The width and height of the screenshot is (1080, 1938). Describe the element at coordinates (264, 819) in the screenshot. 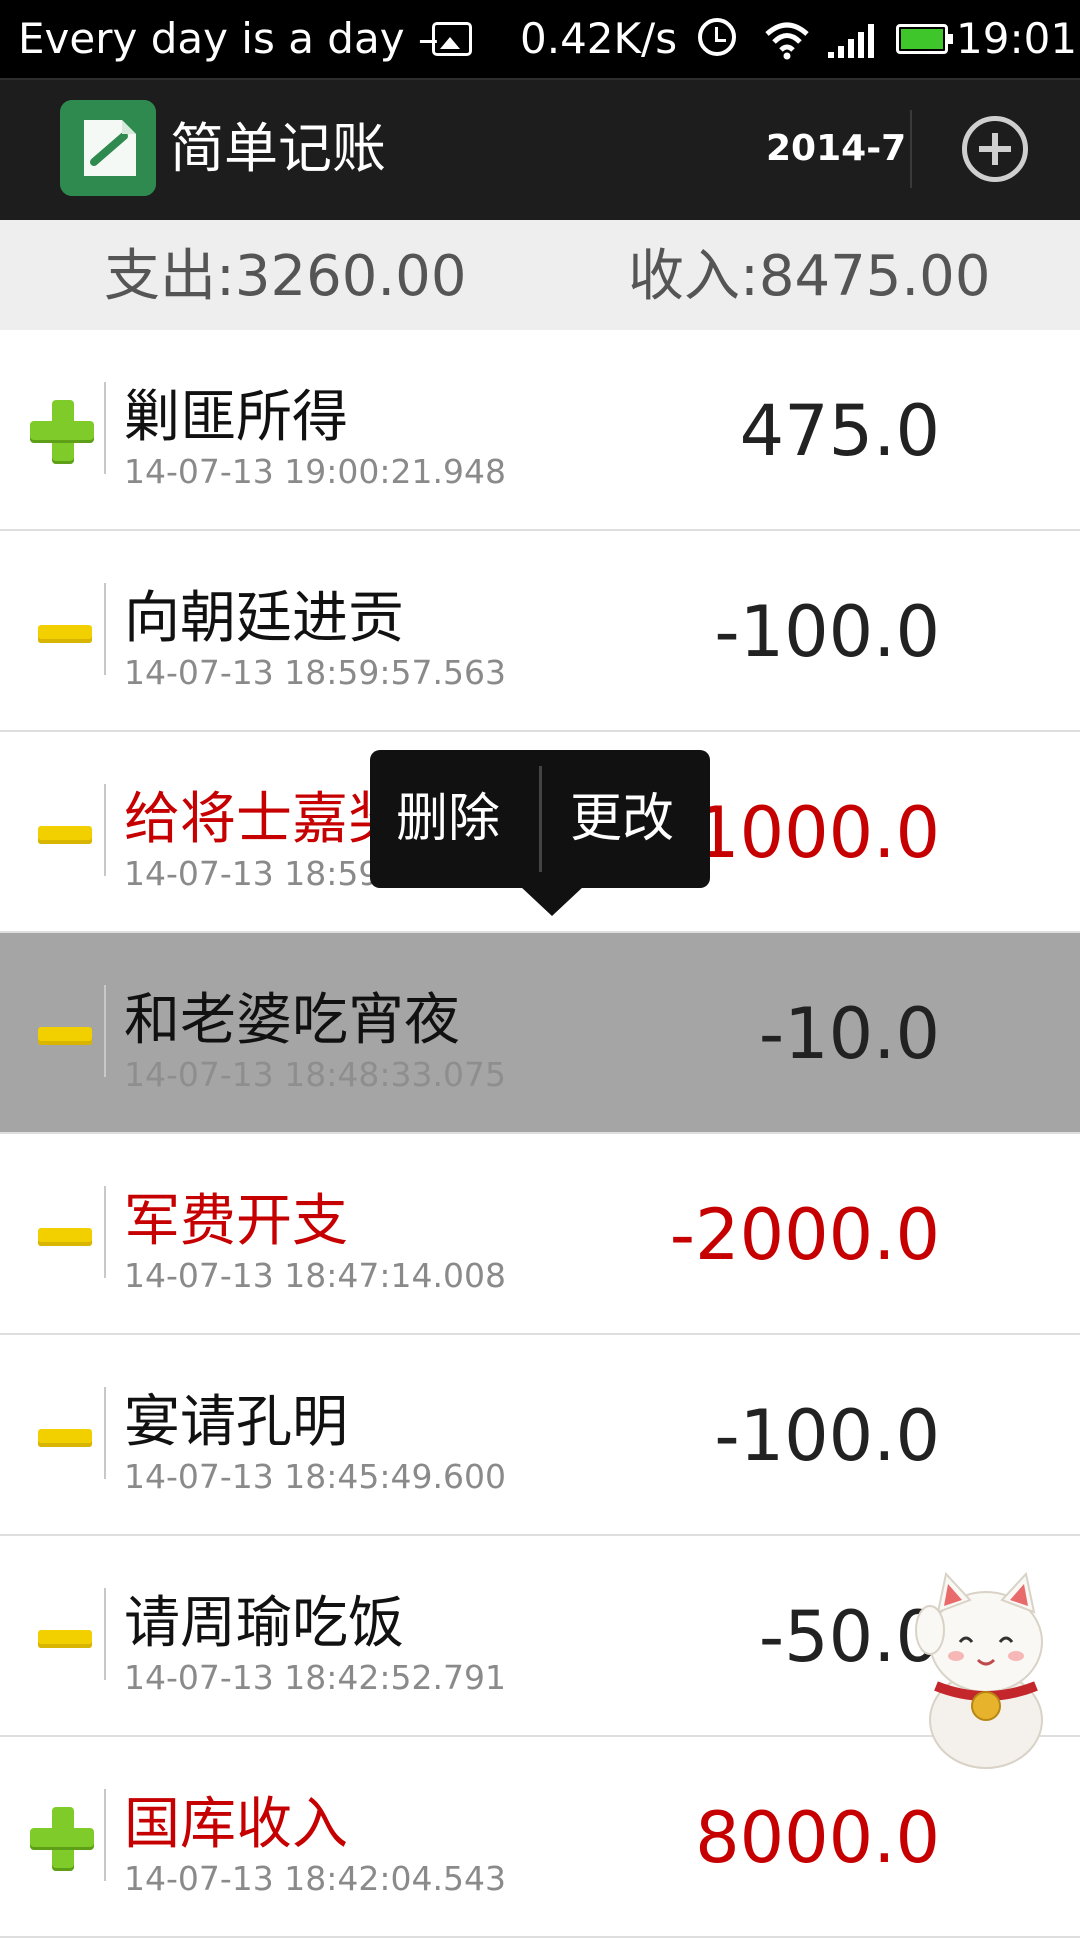

I see `record-title: 给将士嘉奖` at that location.